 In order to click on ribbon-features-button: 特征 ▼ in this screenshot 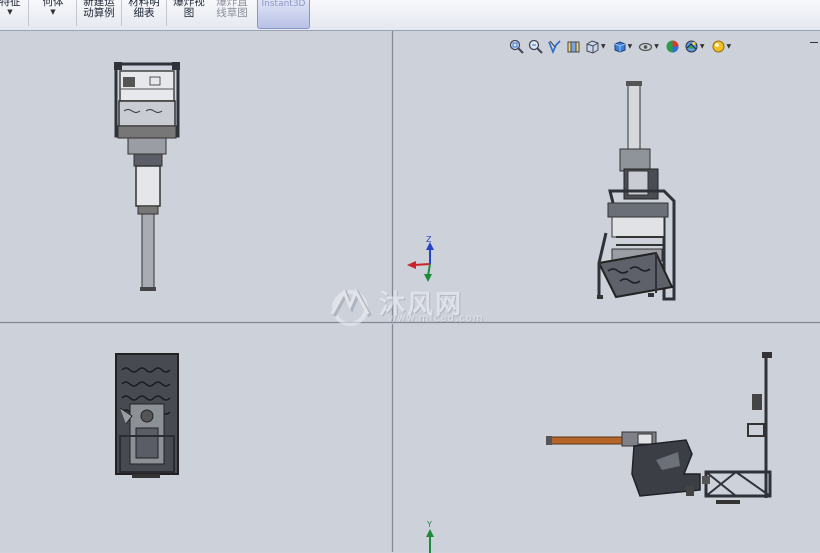, I will do `click(12, 13)`.